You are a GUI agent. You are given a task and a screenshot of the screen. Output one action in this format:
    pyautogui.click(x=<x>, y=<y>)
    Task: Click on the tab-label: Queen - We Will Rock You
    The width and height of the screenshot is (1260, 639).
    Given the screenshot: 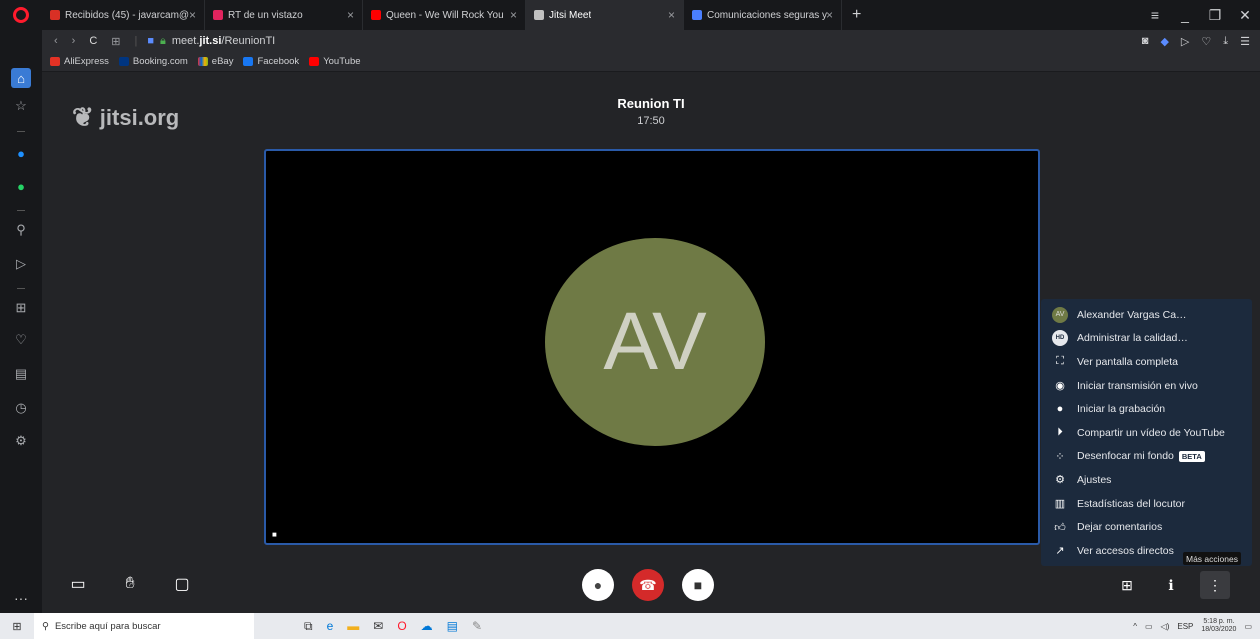 What is the action you would take?
    pyautogui.click(x=445, y=15)
    